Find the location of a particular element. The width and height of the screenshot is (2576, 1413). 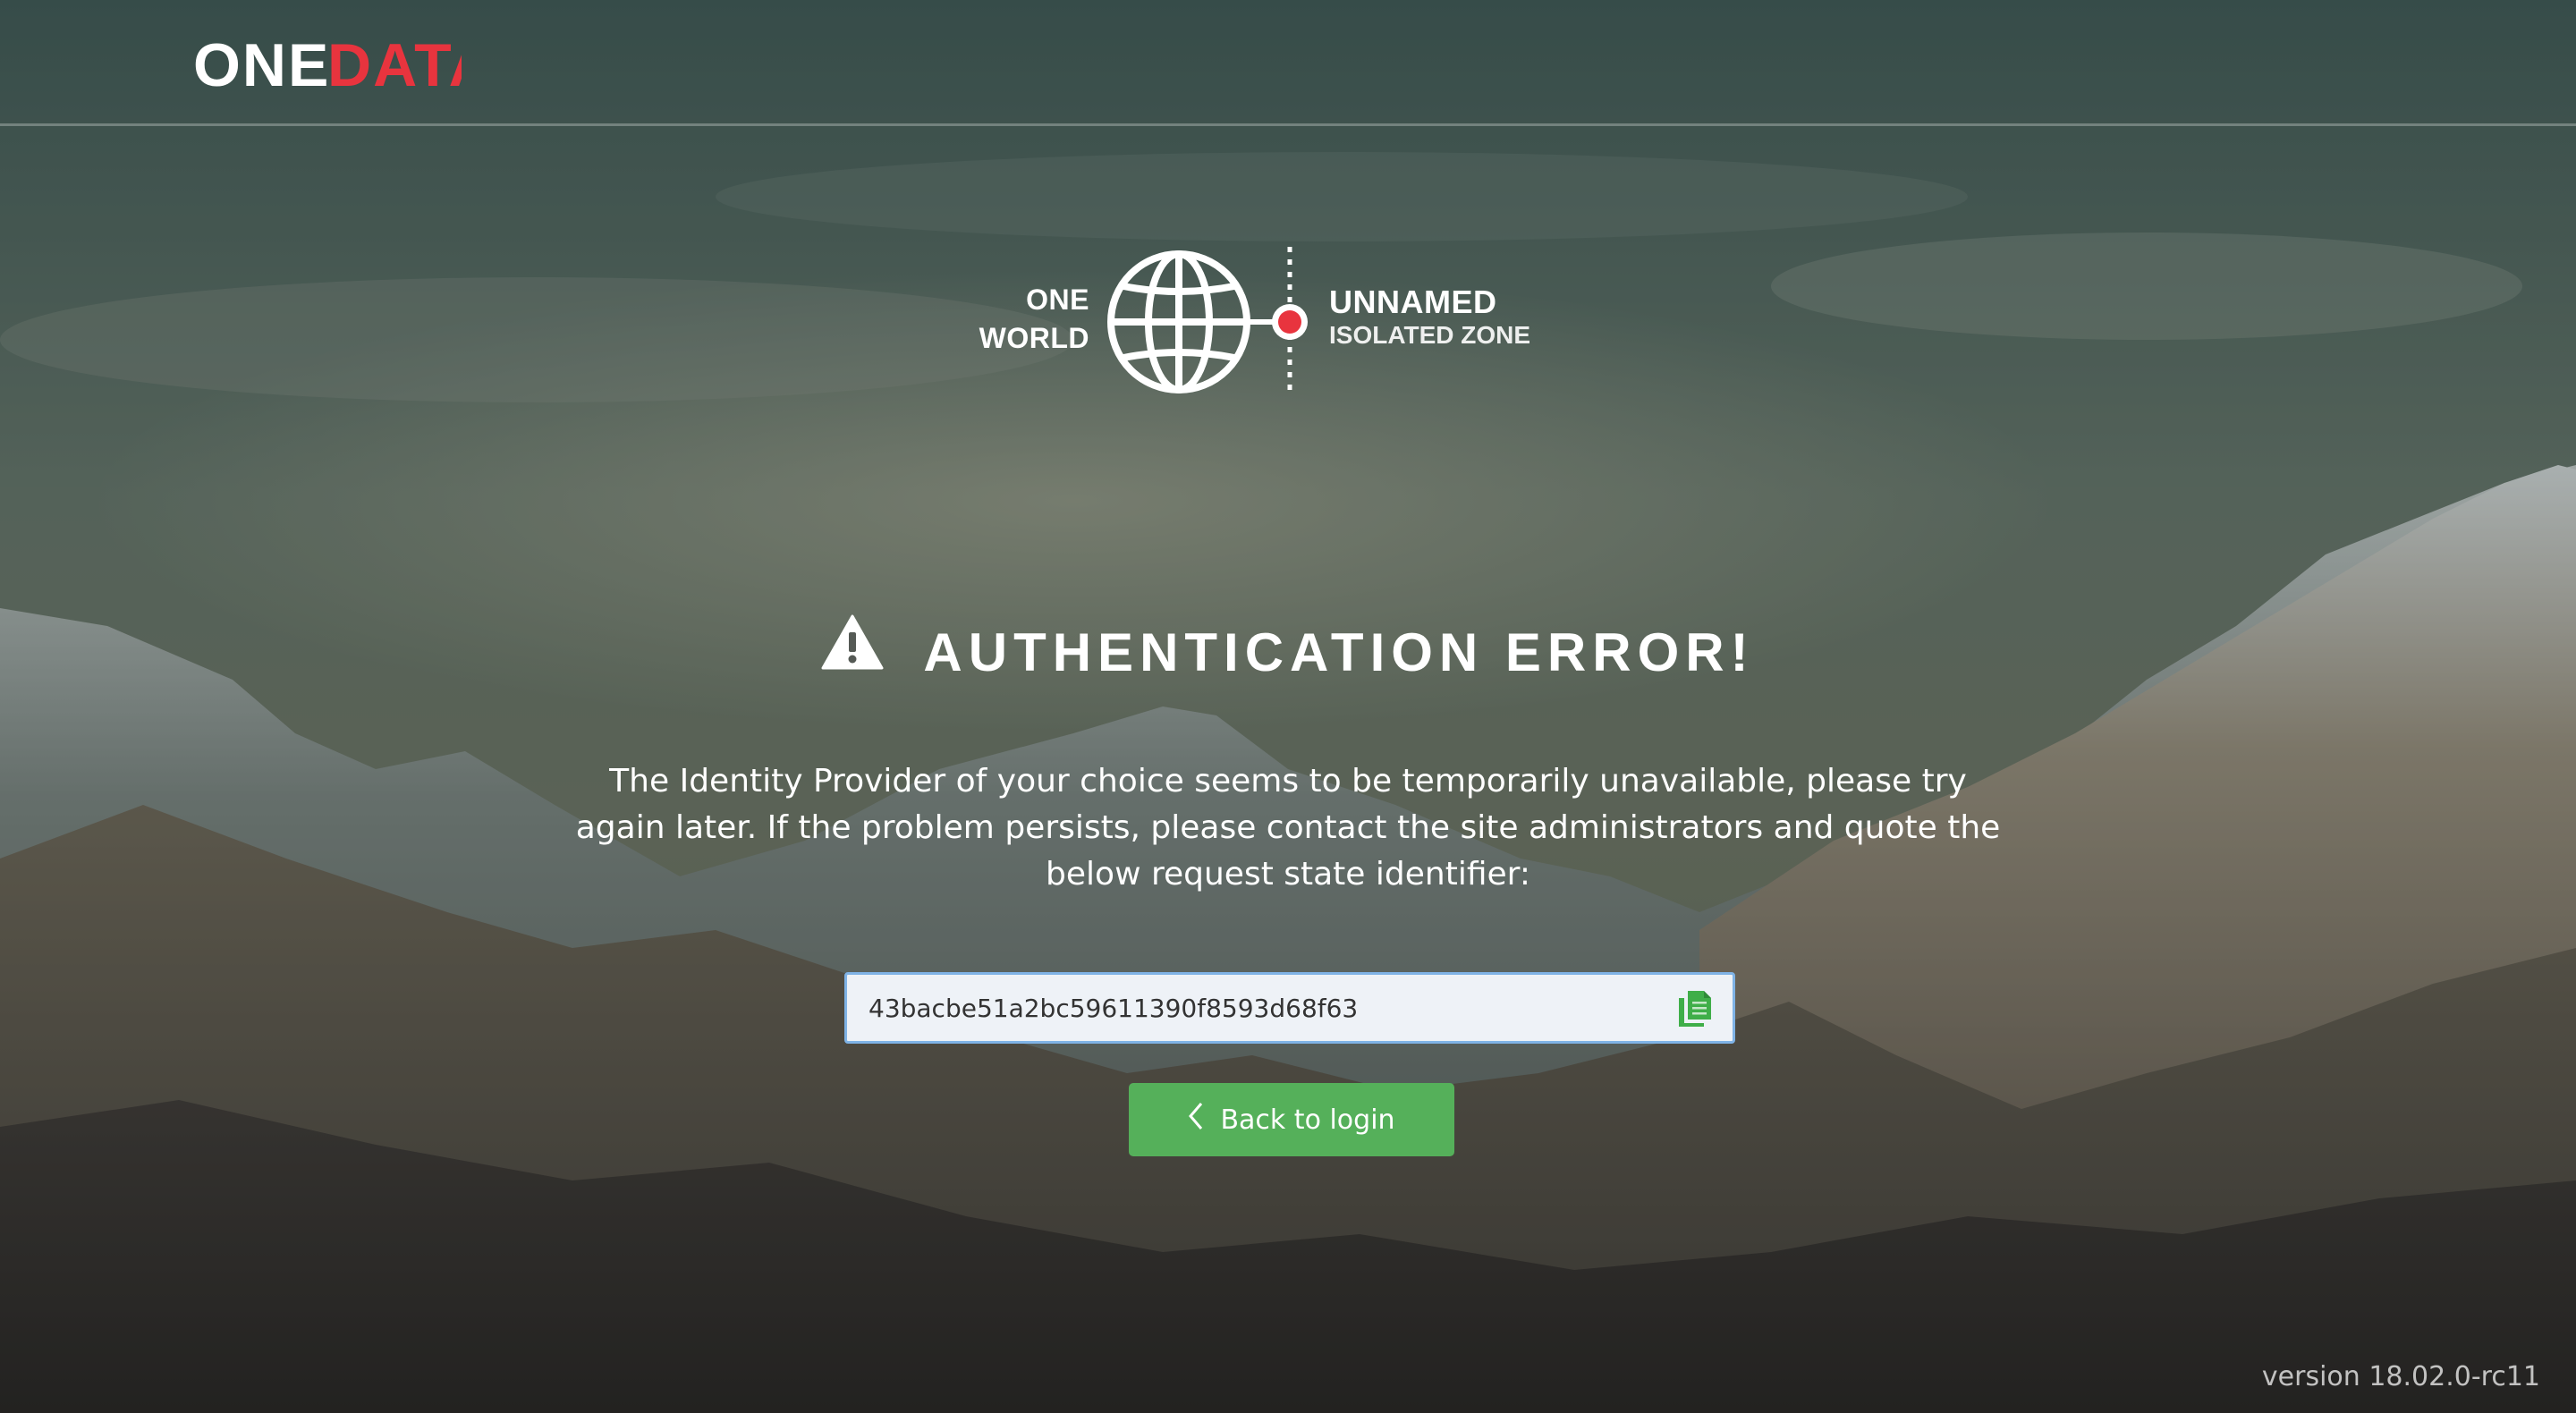

one-world-line1: ONE is located at coordinates (1057, 299).